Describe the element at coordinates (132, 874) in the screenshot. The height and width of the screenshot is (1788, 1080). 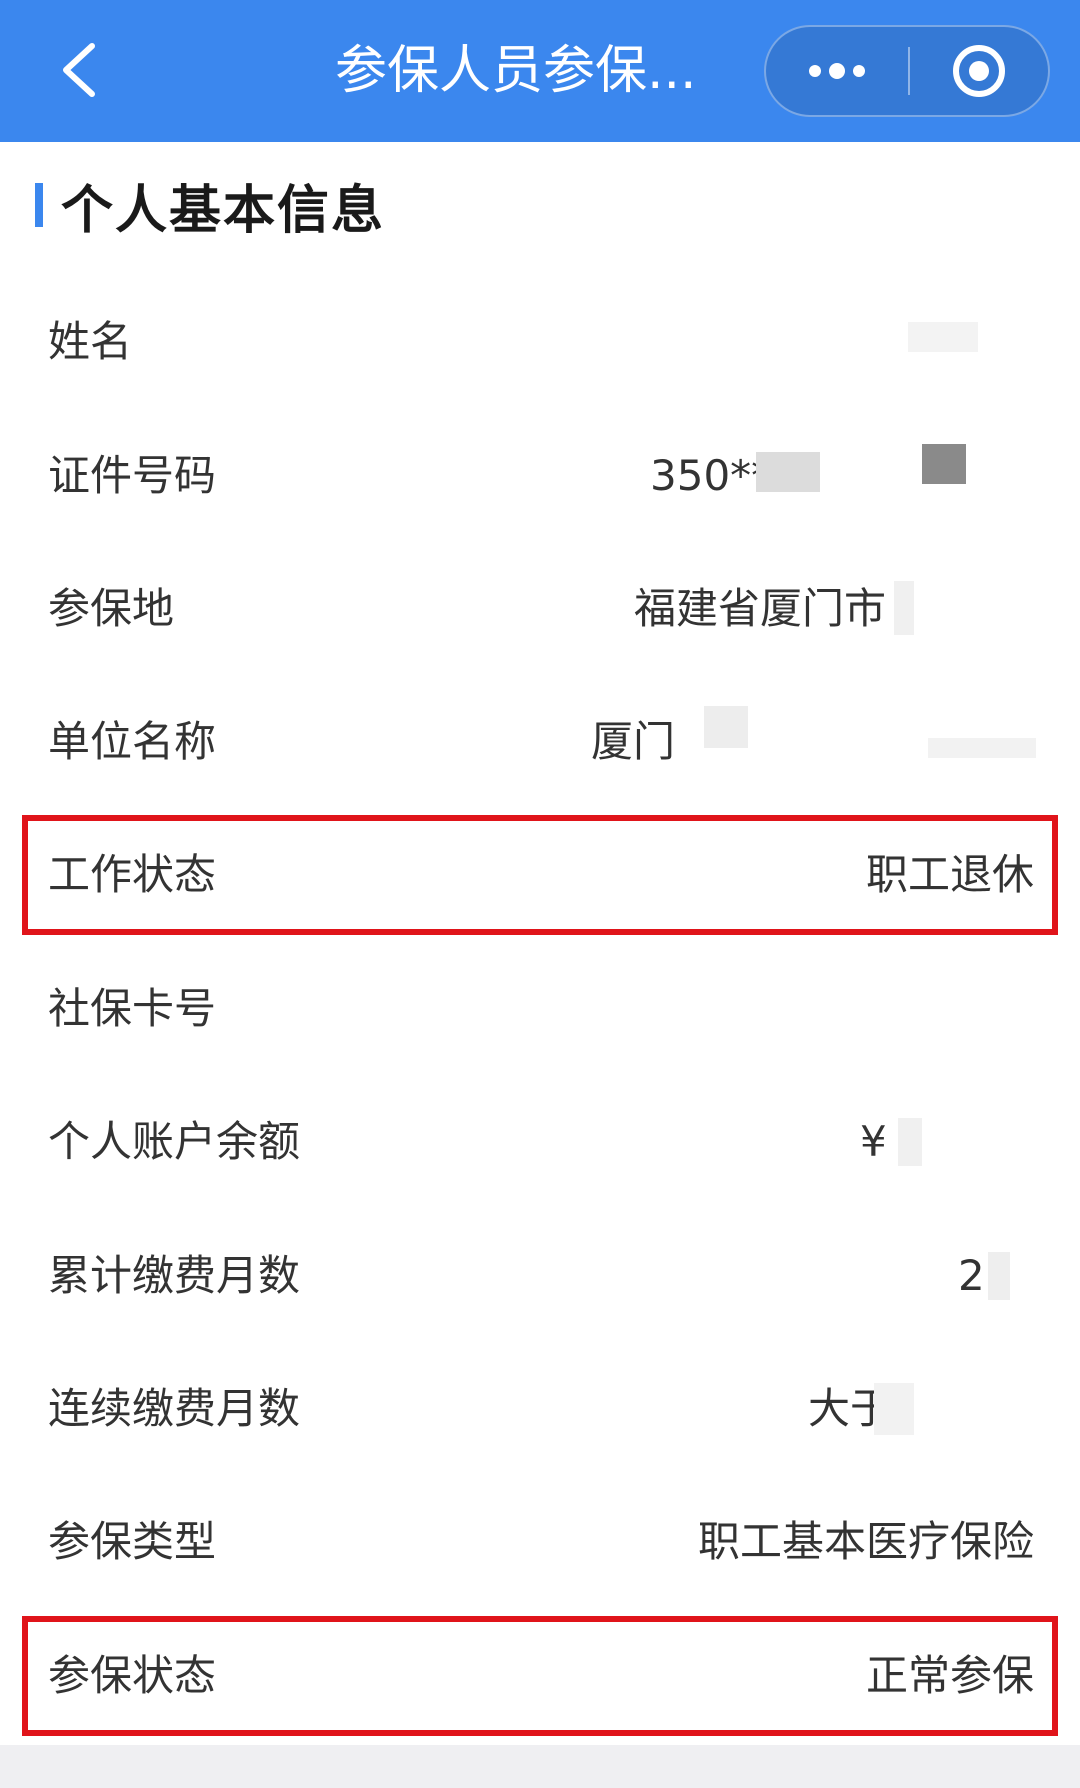
I see `row-label: 工作状态` at that location.